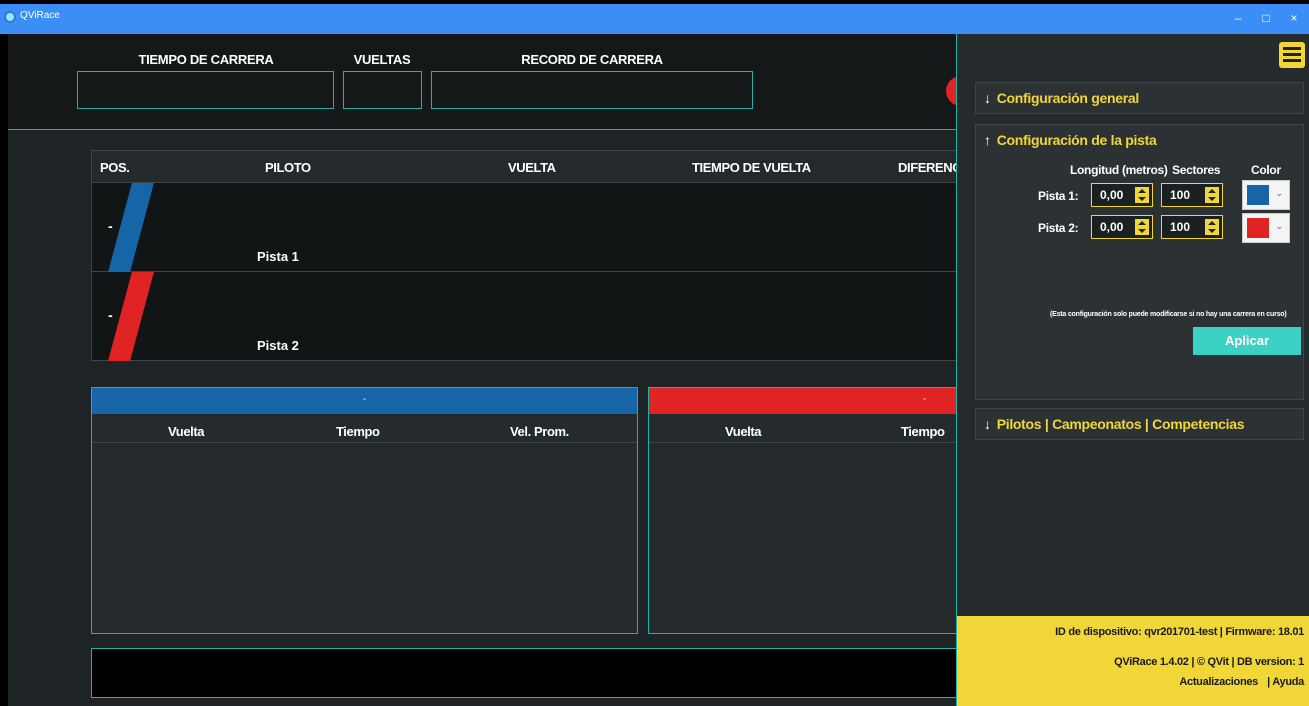 This screenshot has height=706, width=1309. Describe the element at coordinates (592, 59) in the screenshot. I see `race-record-label: RECORD DE CARRERA` at that location.